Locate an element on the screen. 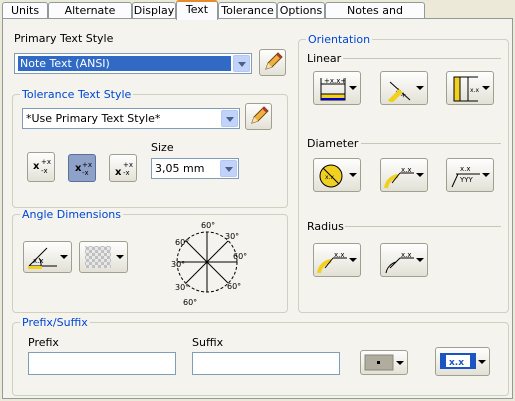  size-combo: 3,05 mm is located at coordinates (195, 168).